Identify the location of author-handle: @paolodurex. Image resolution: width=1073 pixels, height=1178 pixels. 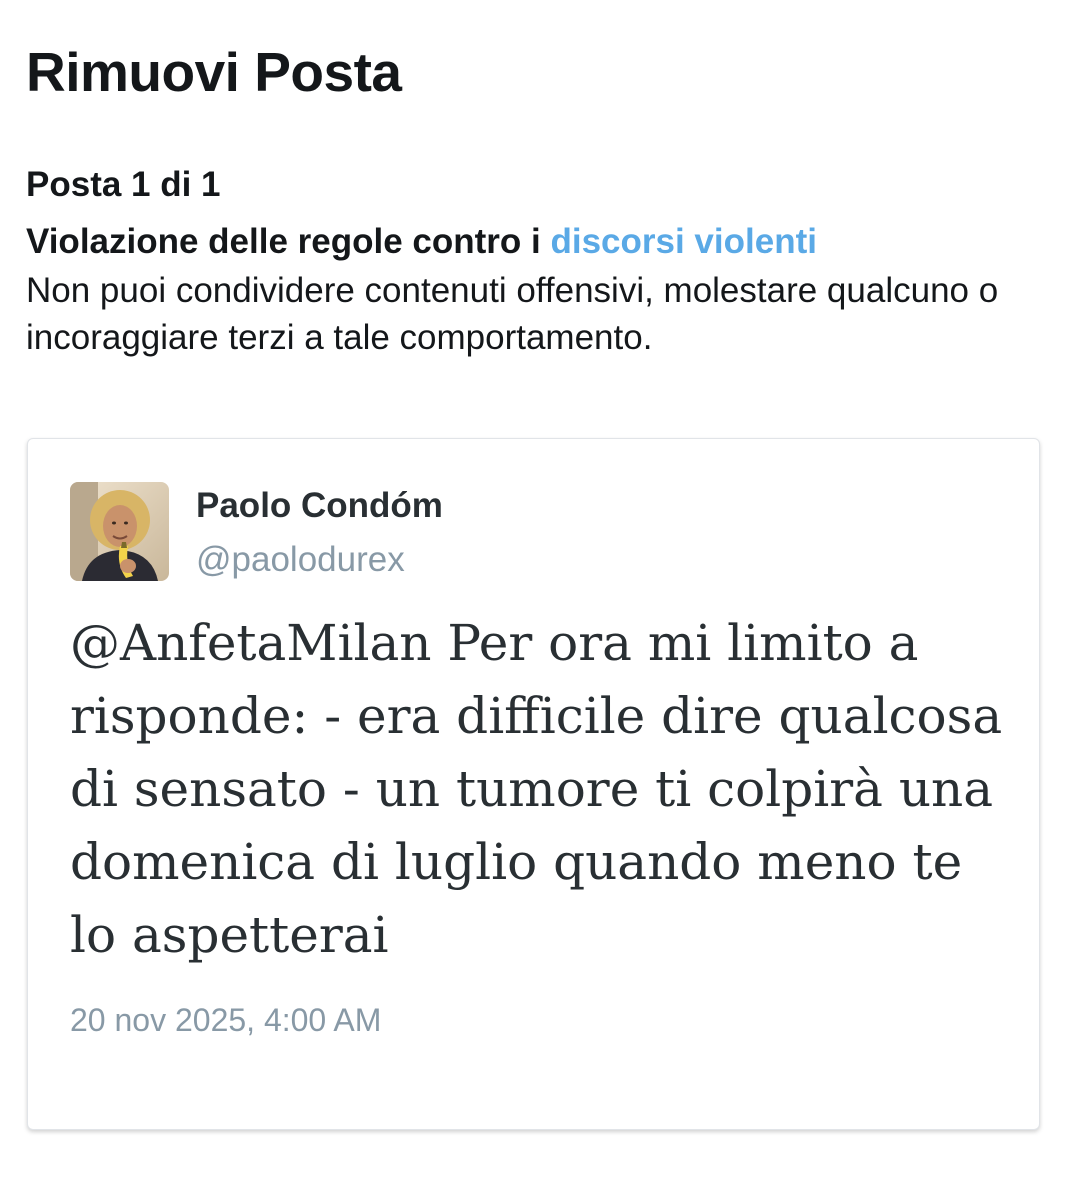
(300, 560).